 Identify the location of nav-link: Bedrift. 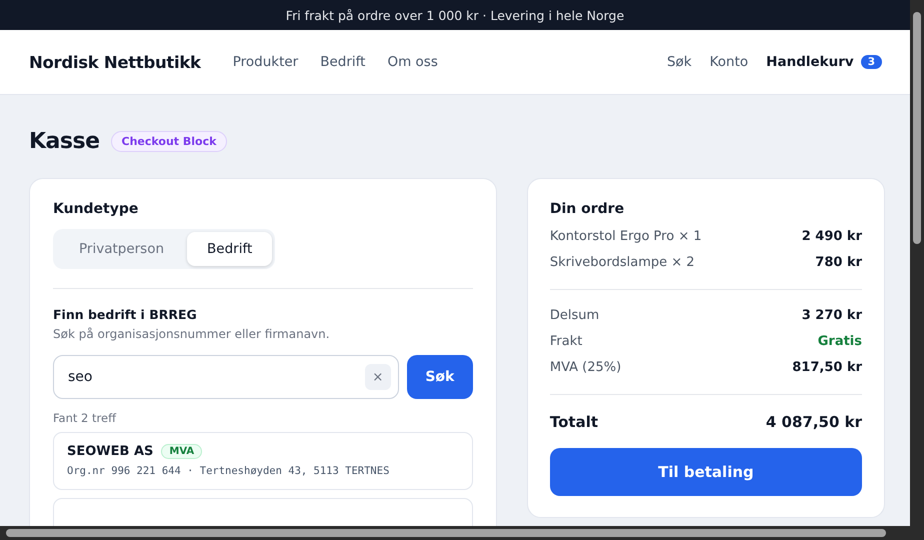
(343, 62).